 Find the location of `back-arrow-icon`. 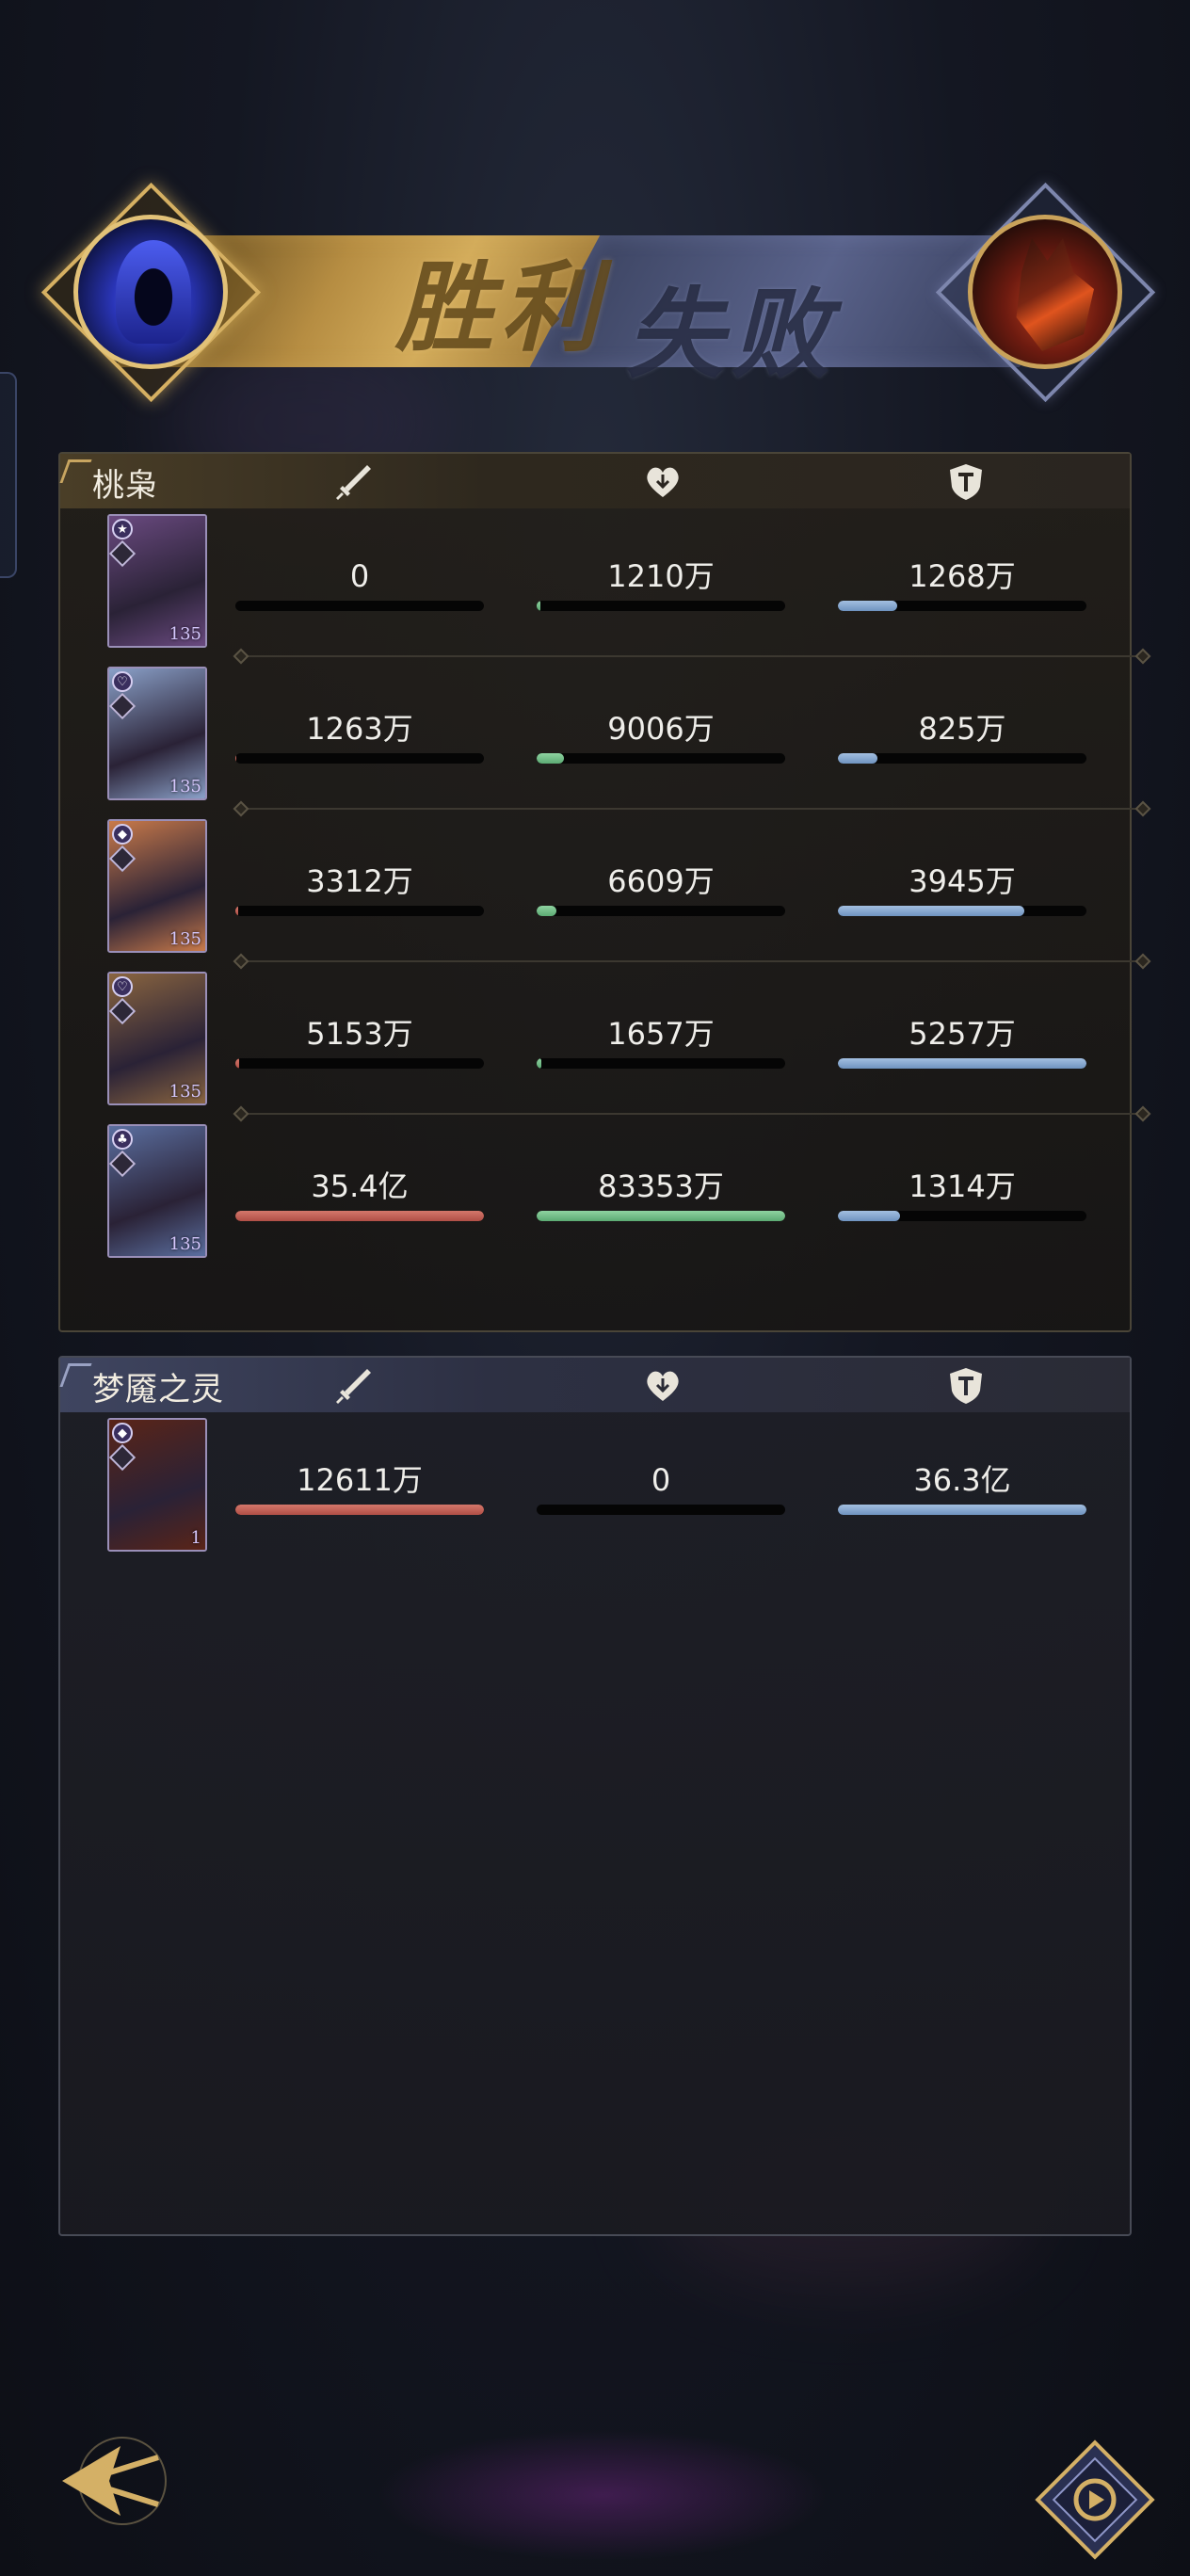

back-arrow-icon is located at coordinates (114, 2481).